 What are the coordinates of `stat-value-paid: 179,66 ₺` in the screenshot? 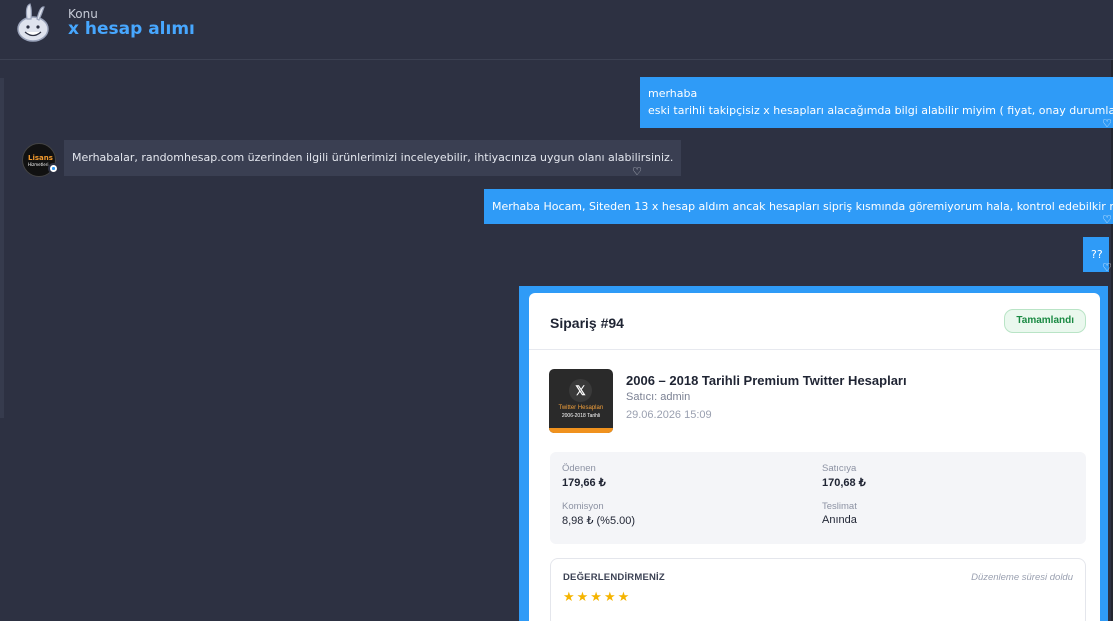 It's located at (584, 483).